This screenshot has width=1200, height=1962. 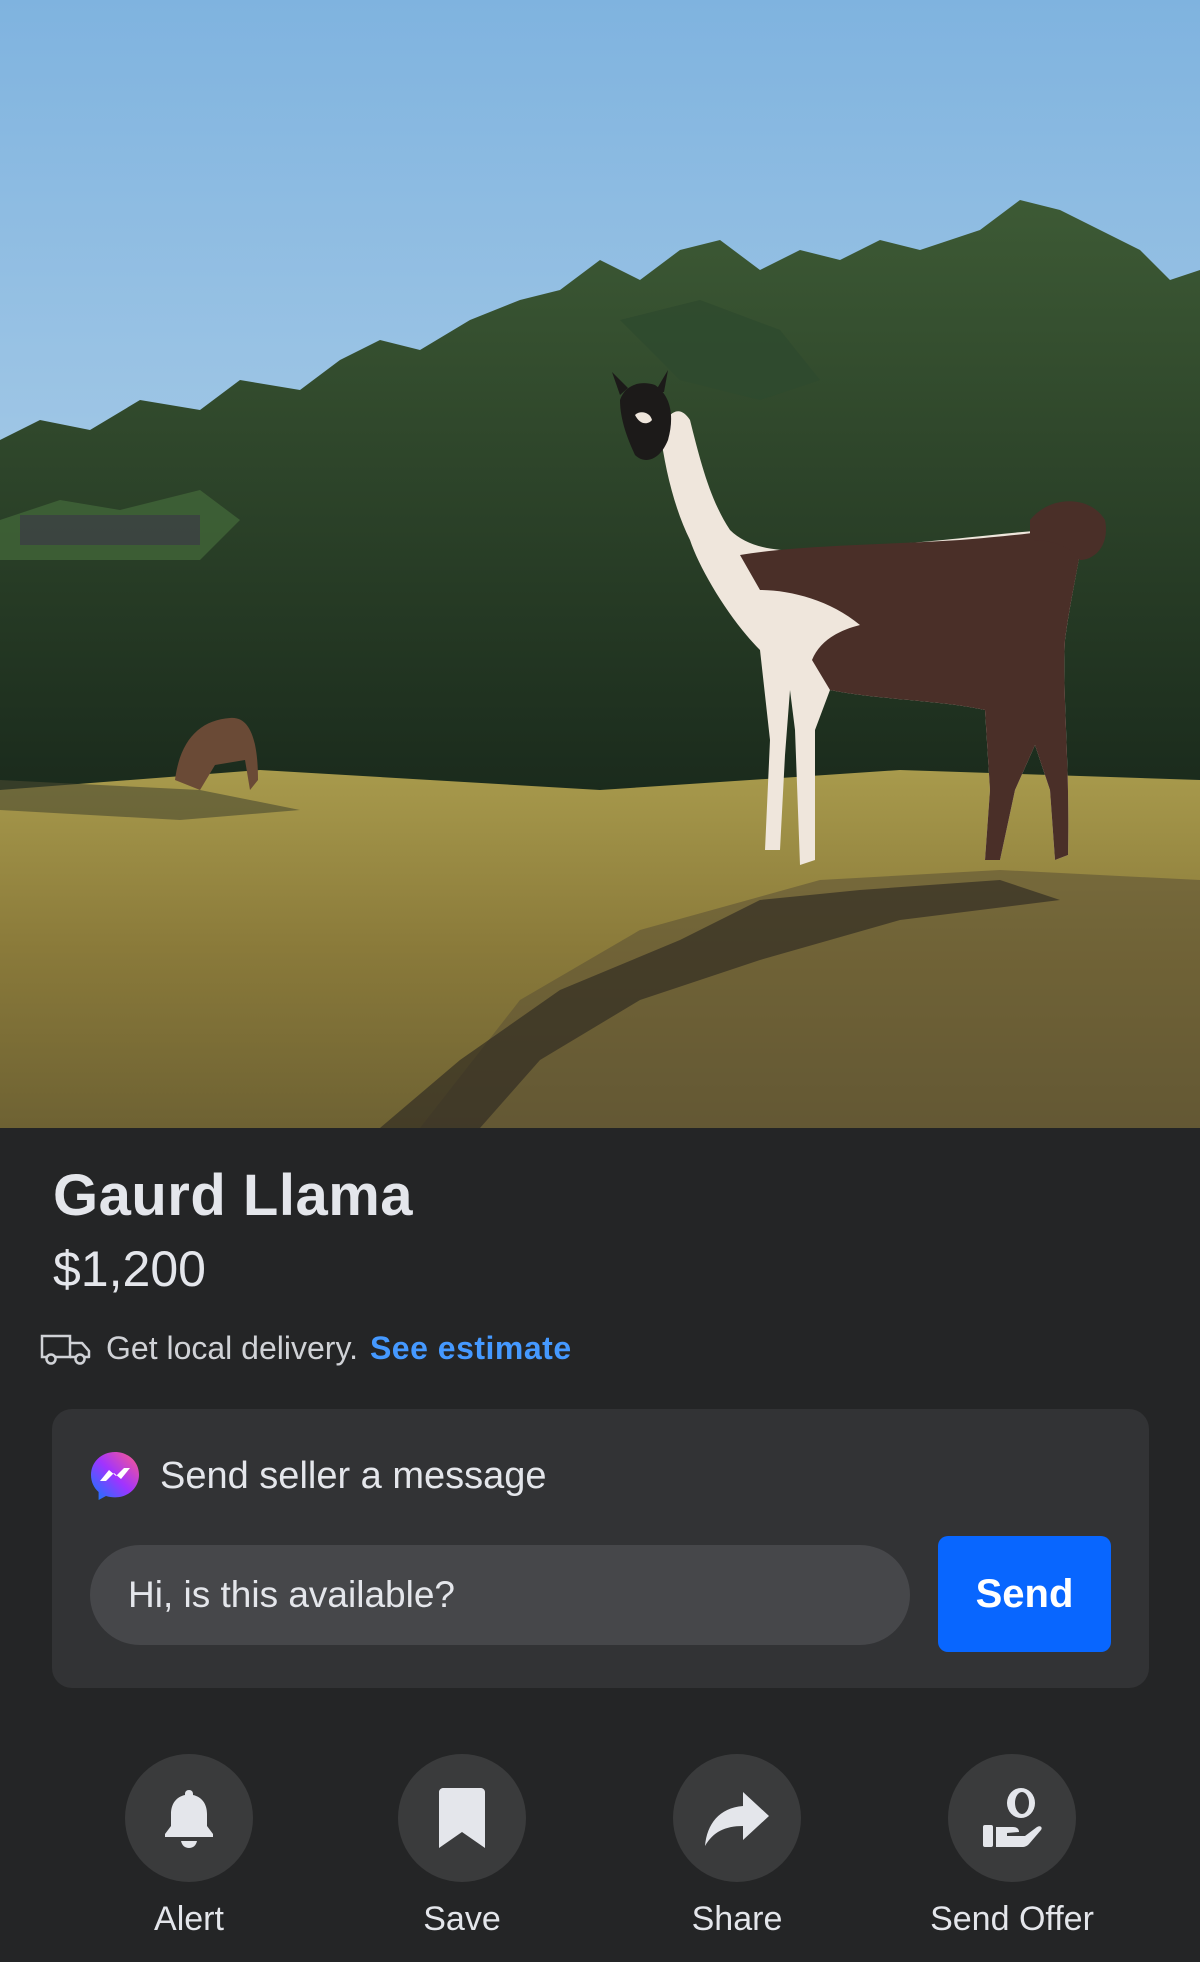 I want to click on share-circle, so click(x=737, y=1818).